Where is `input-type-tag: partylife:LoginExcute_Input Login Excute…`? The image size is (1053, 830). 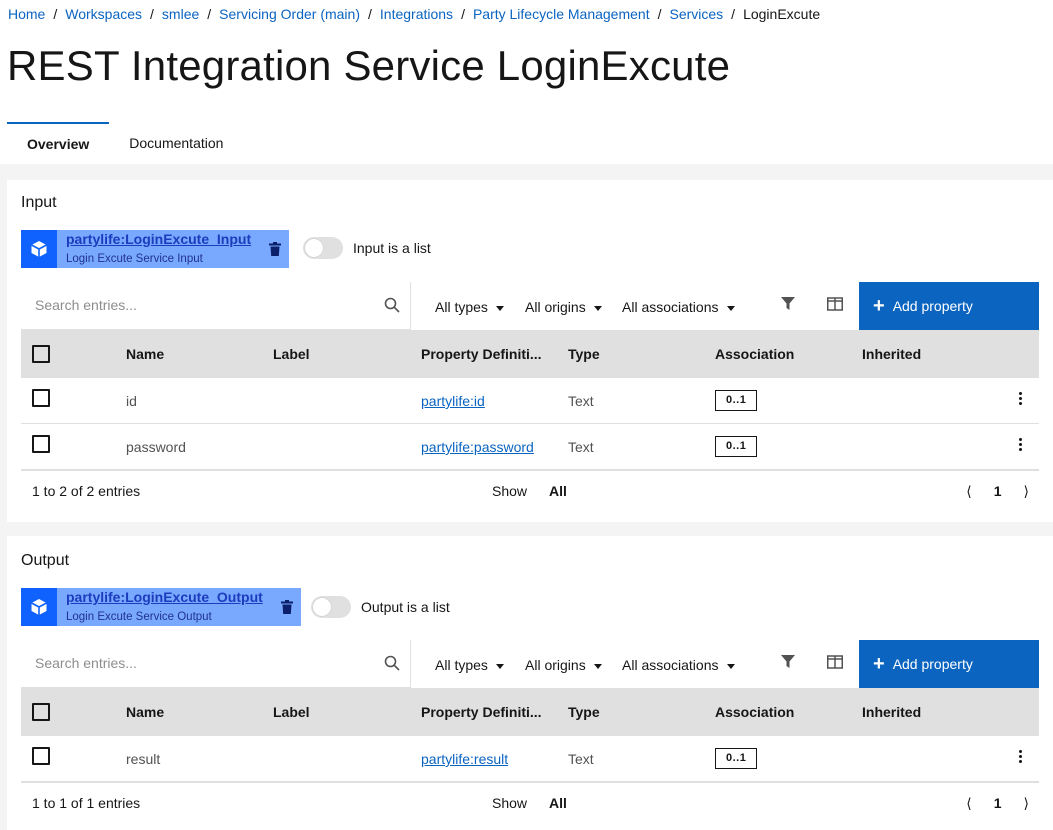
input-type-tag: partylife:LoginExcute_Input Login Excute… is located at coordinates (155, 249).